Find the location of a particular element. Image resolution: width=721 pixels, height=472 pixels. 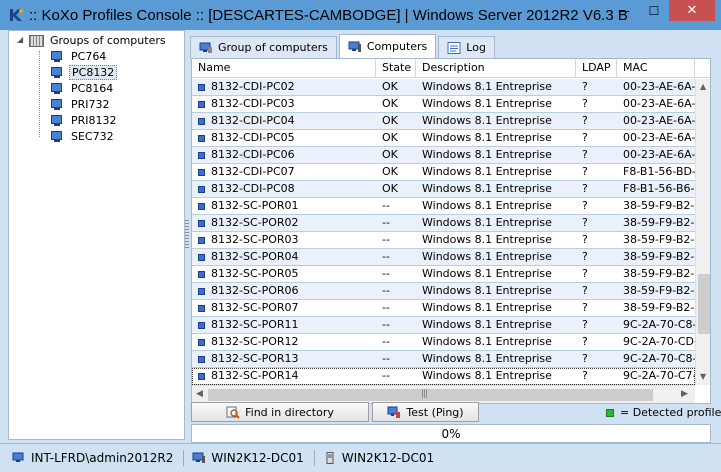

tree-item-label: PRI732 is located at coordinates (90, 104).